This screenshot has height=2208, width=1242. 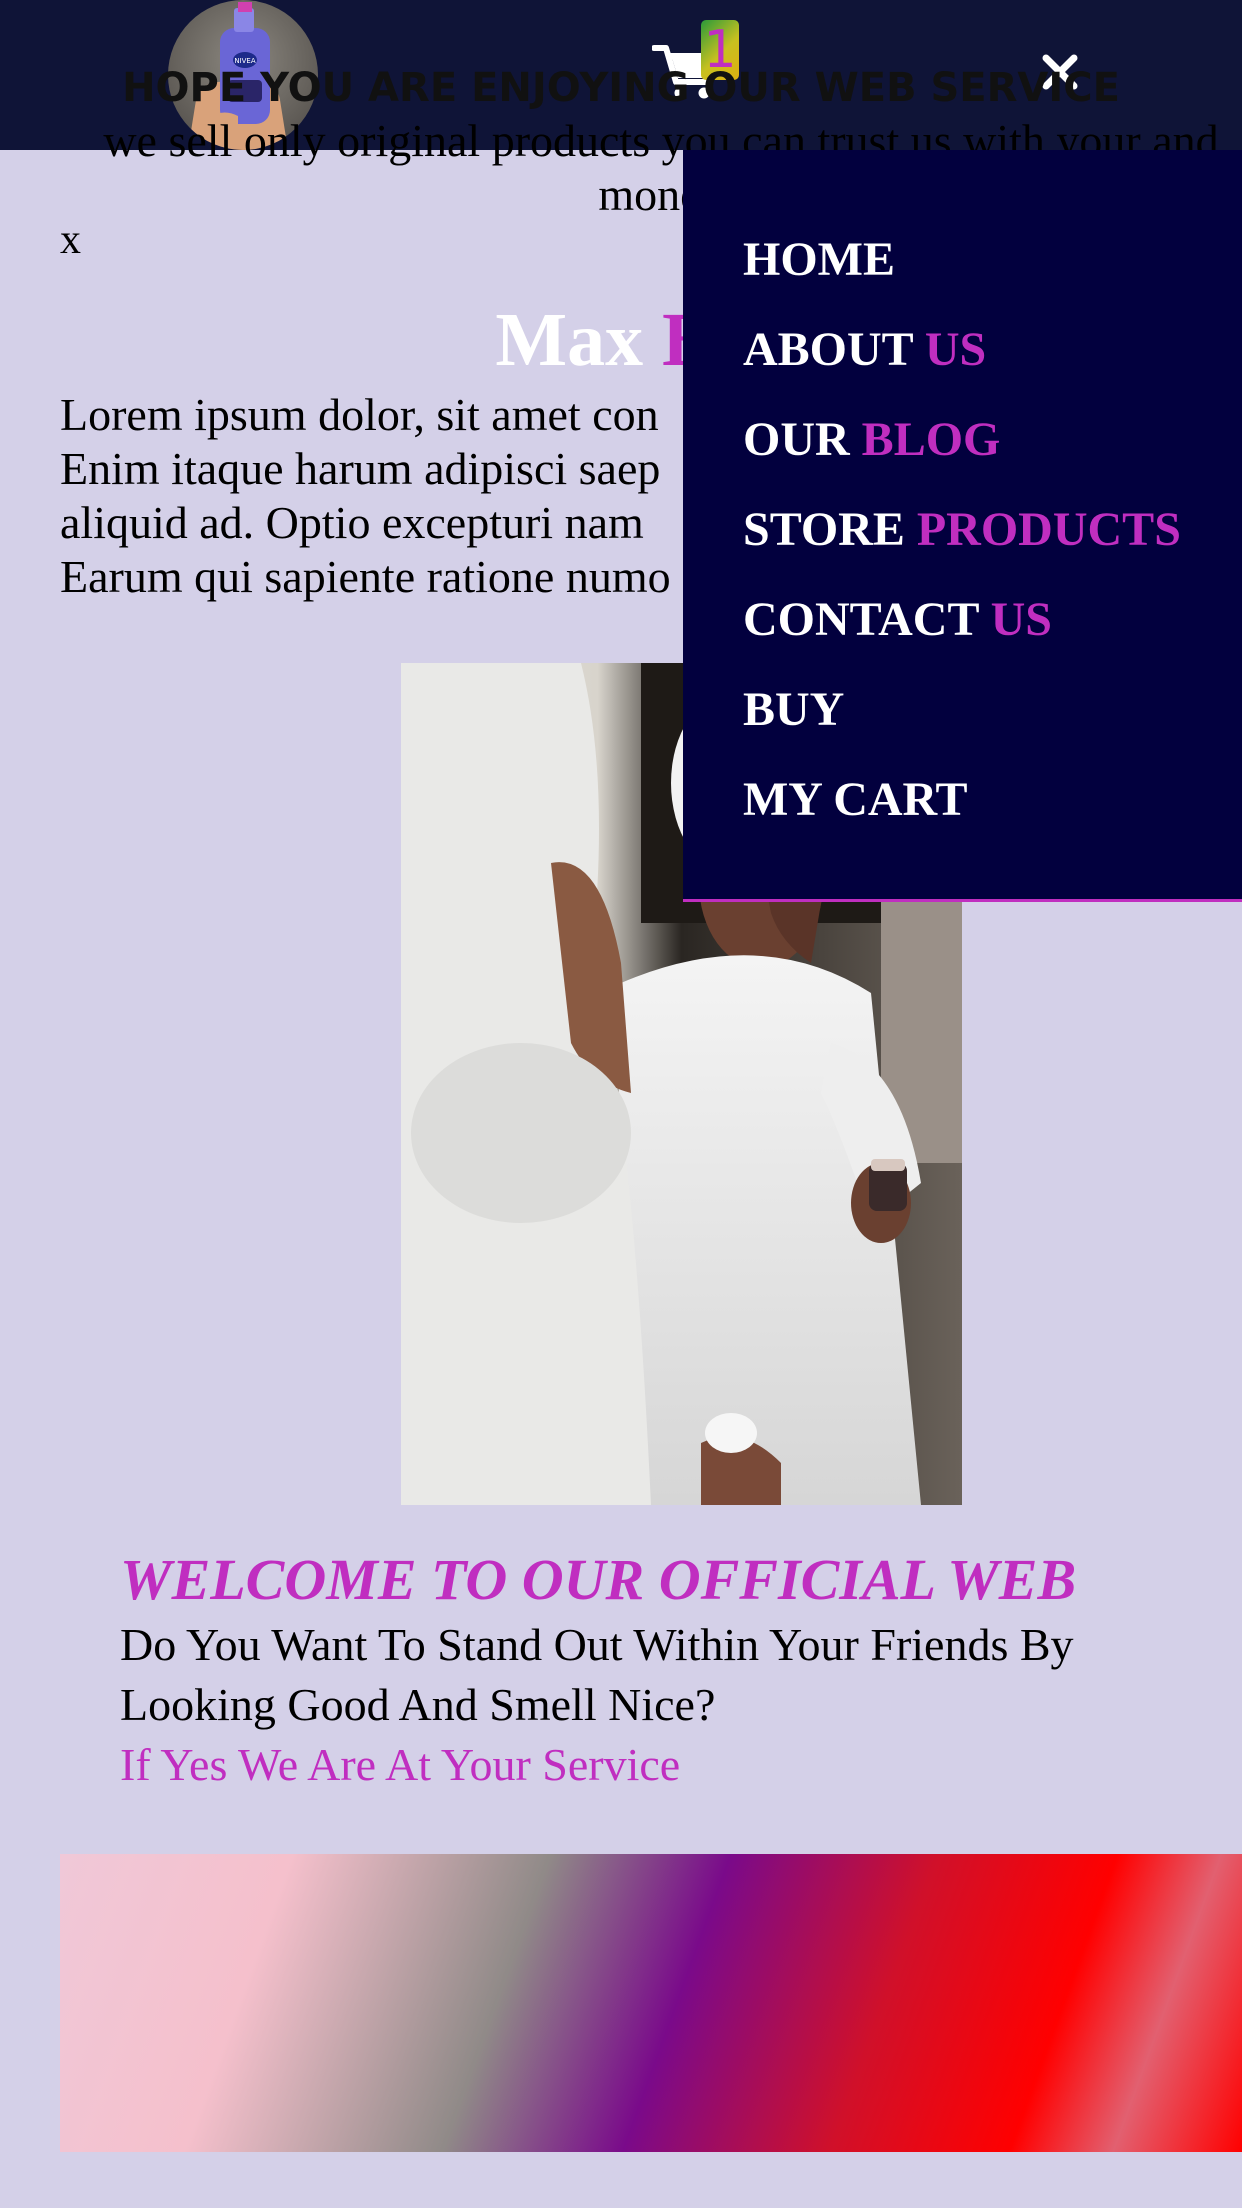 I want to click on menu-item-home: HOME, so click(x=819, y=260).